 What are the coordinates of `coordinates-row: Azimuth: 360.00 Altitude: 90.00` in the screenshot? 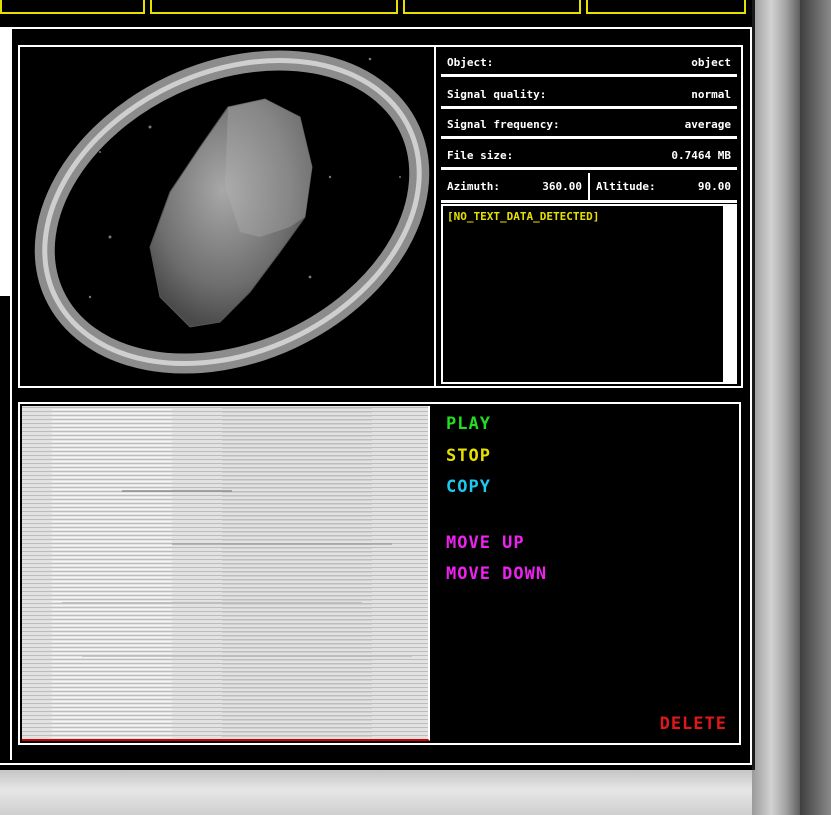 It's located at (589, 188).